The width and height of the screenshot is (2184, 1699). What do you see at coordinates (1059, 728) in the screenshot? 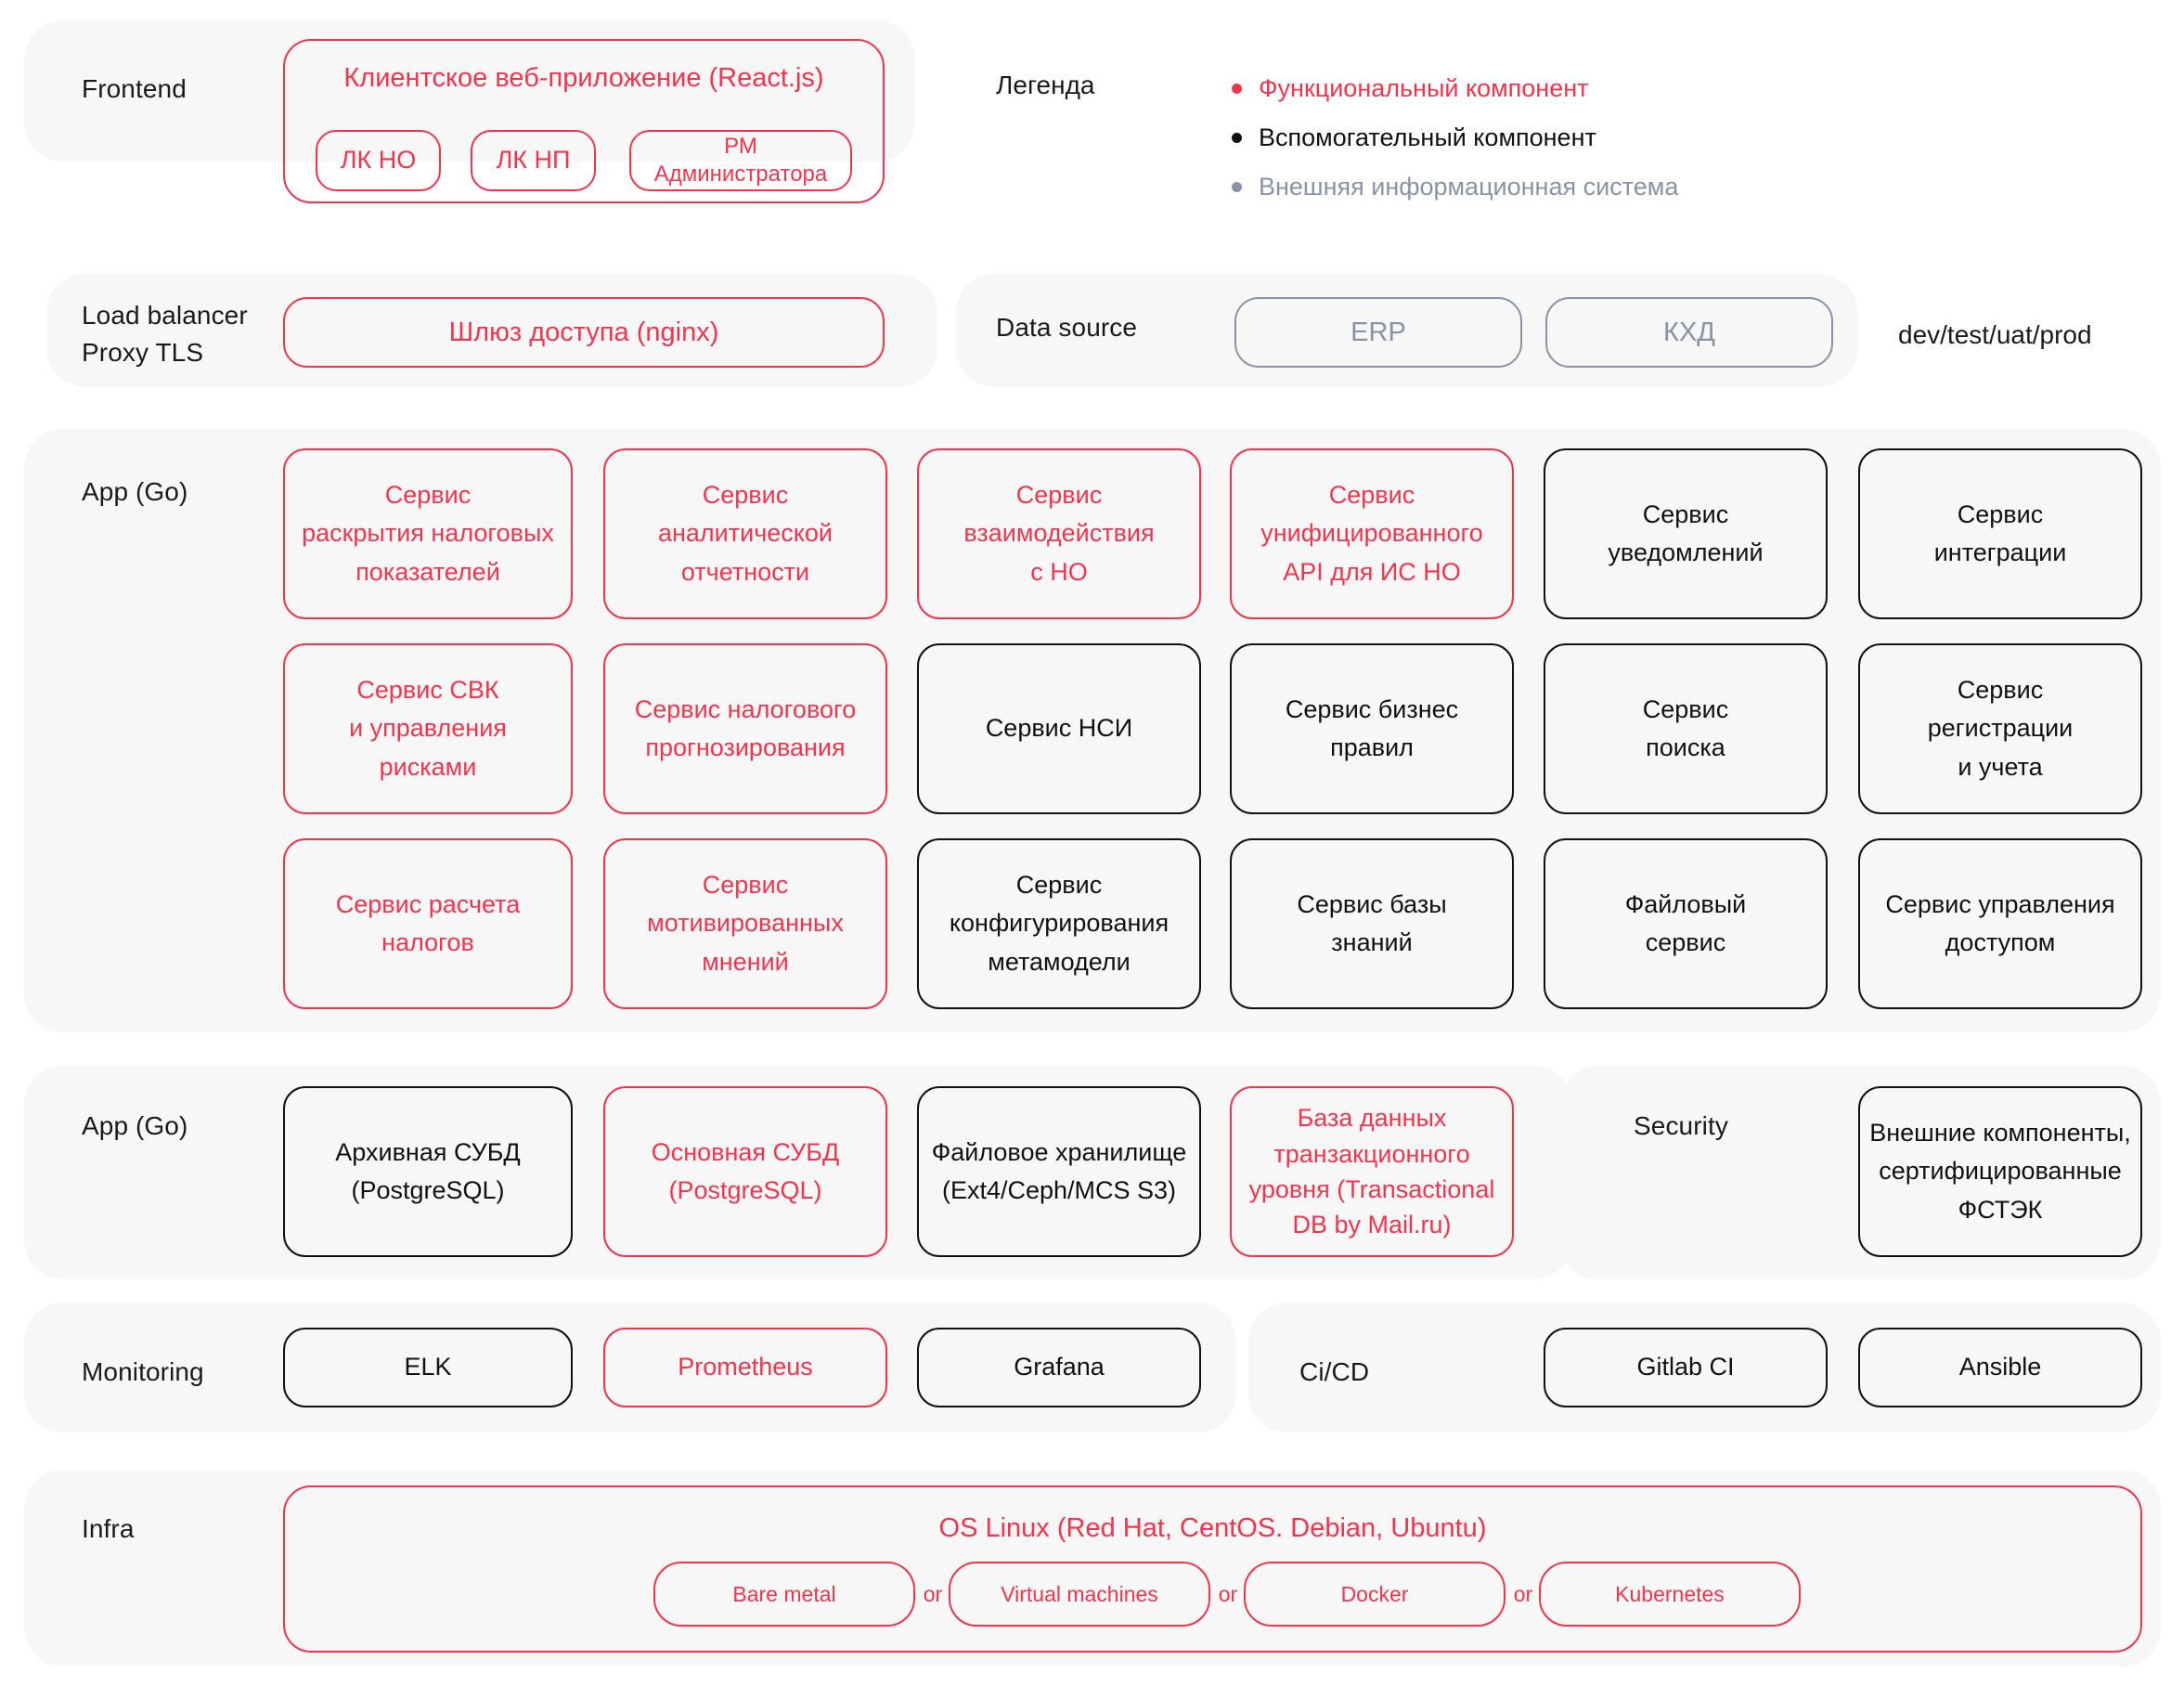
I see `service-nsi: Сервис НСИ` at bounding box center [1059, 728].